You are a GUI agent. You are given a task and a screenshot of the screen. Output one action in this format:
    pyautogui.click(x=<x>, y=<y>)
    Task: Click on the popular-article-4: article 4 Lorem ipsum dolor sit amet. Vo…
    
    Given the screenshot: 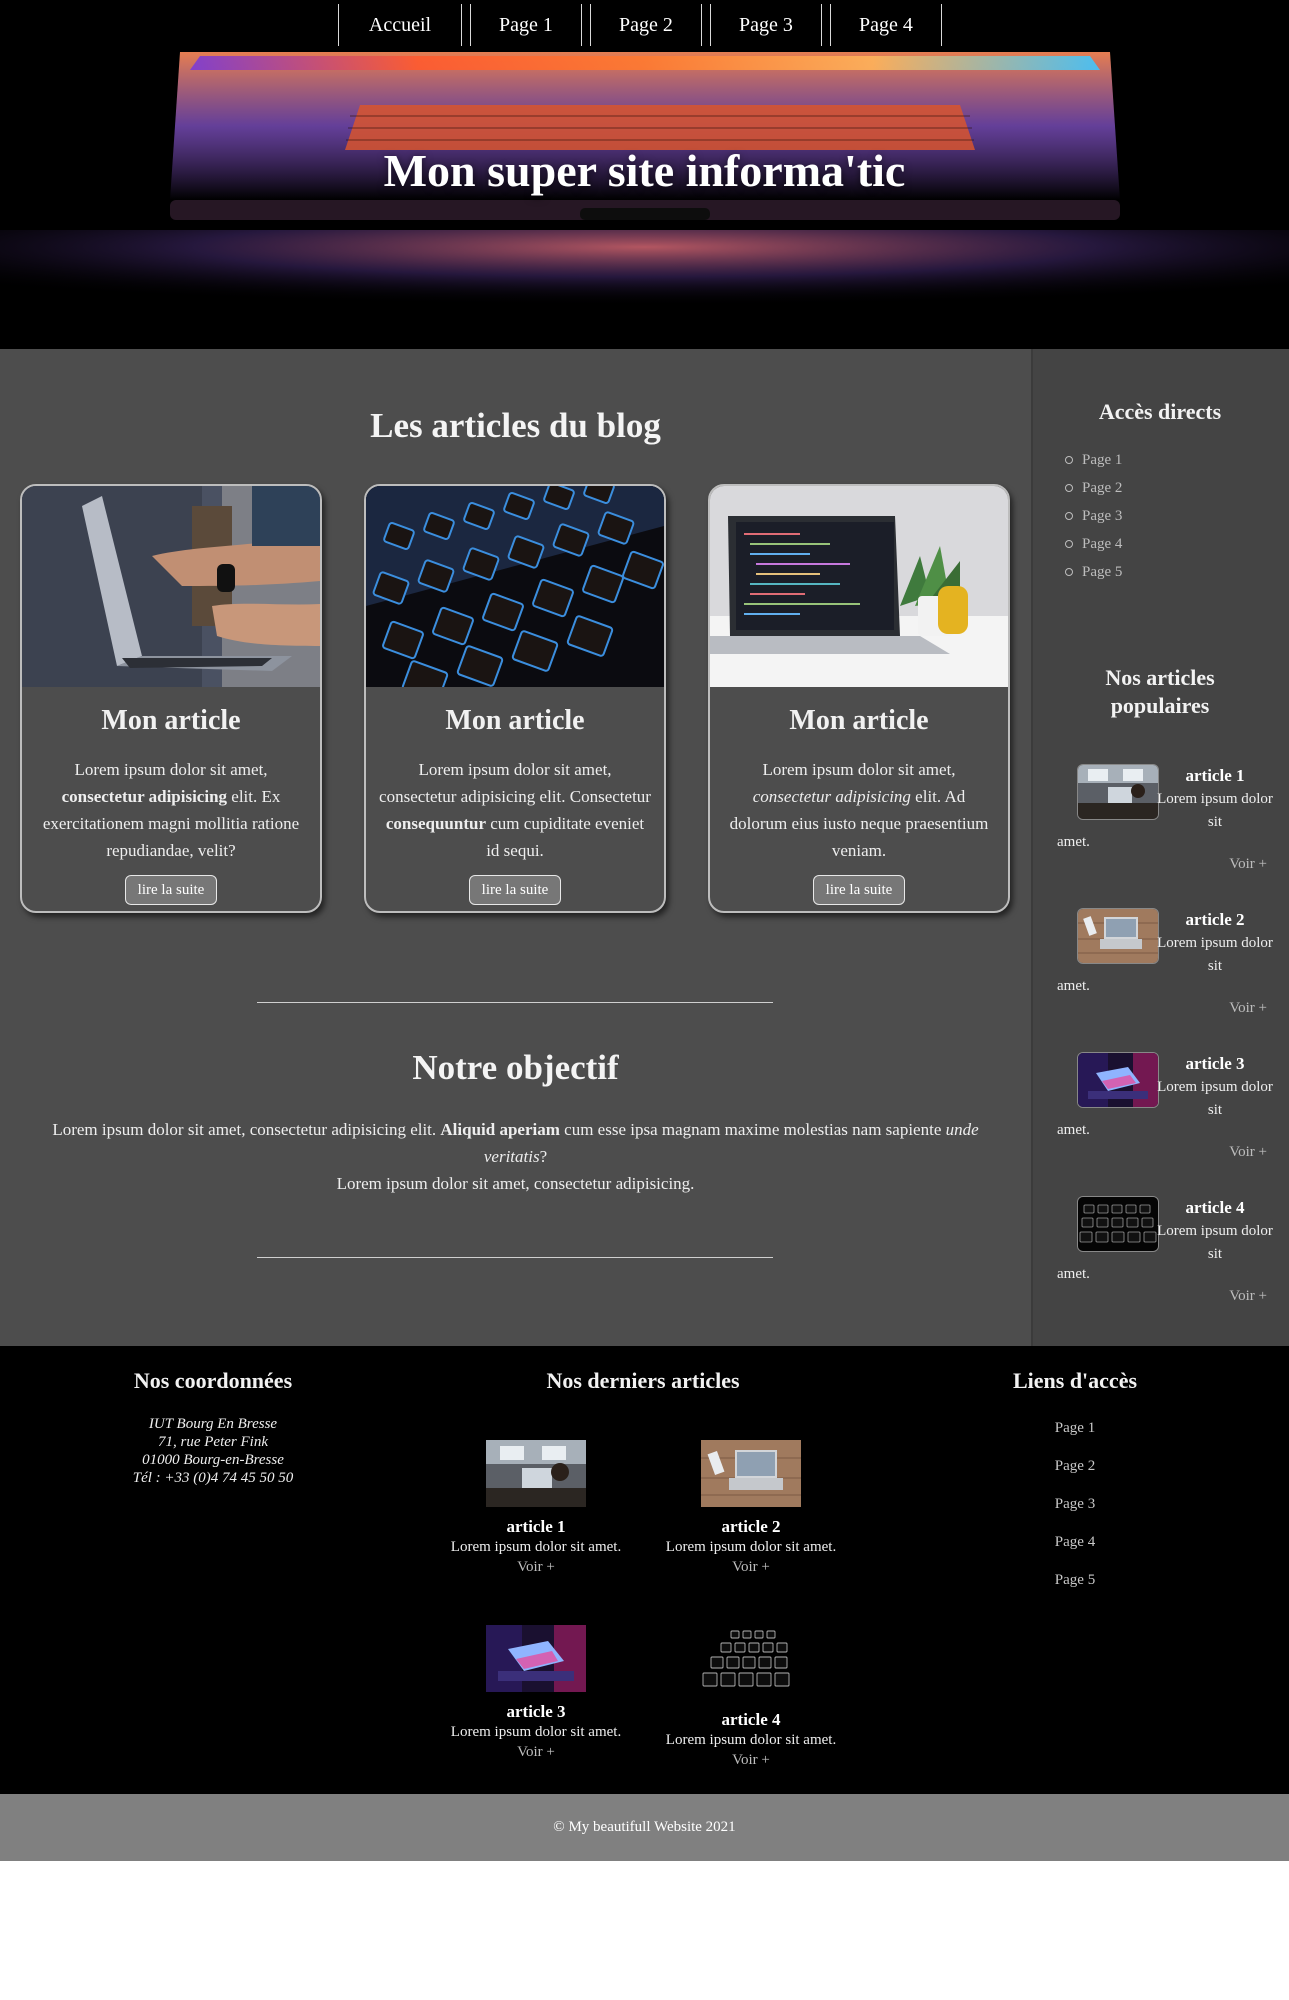 What is the action you would take?
    pyautogui.click(x=1164, y=1261)
    